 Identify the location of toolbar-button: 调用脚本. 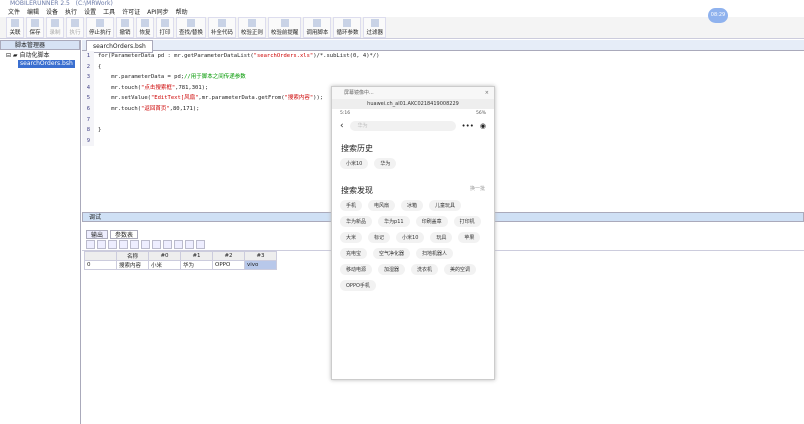
(317, 27).